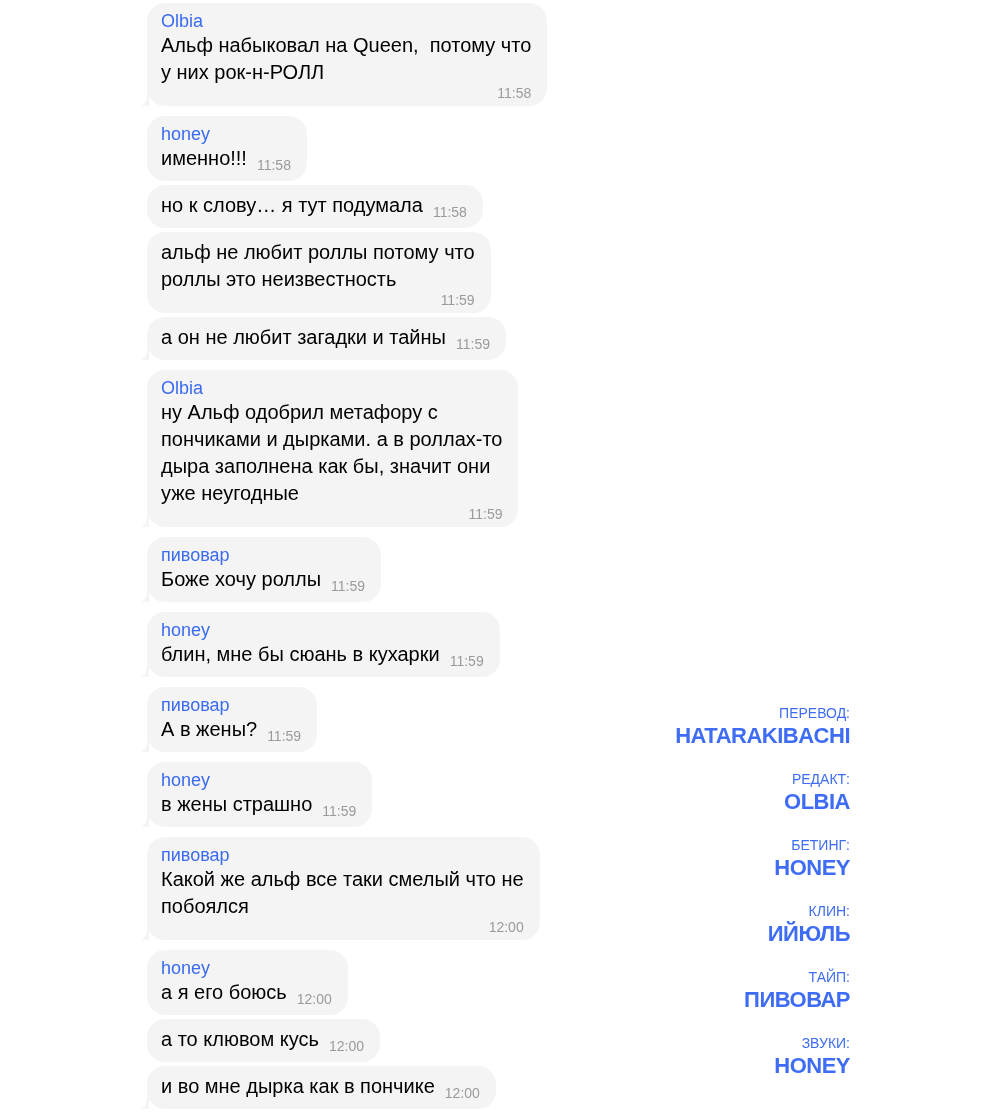  Describe the element at coordinates (292, 205) in the screenshot. I see `message-text: но к слову… я тут подумала` at that location.